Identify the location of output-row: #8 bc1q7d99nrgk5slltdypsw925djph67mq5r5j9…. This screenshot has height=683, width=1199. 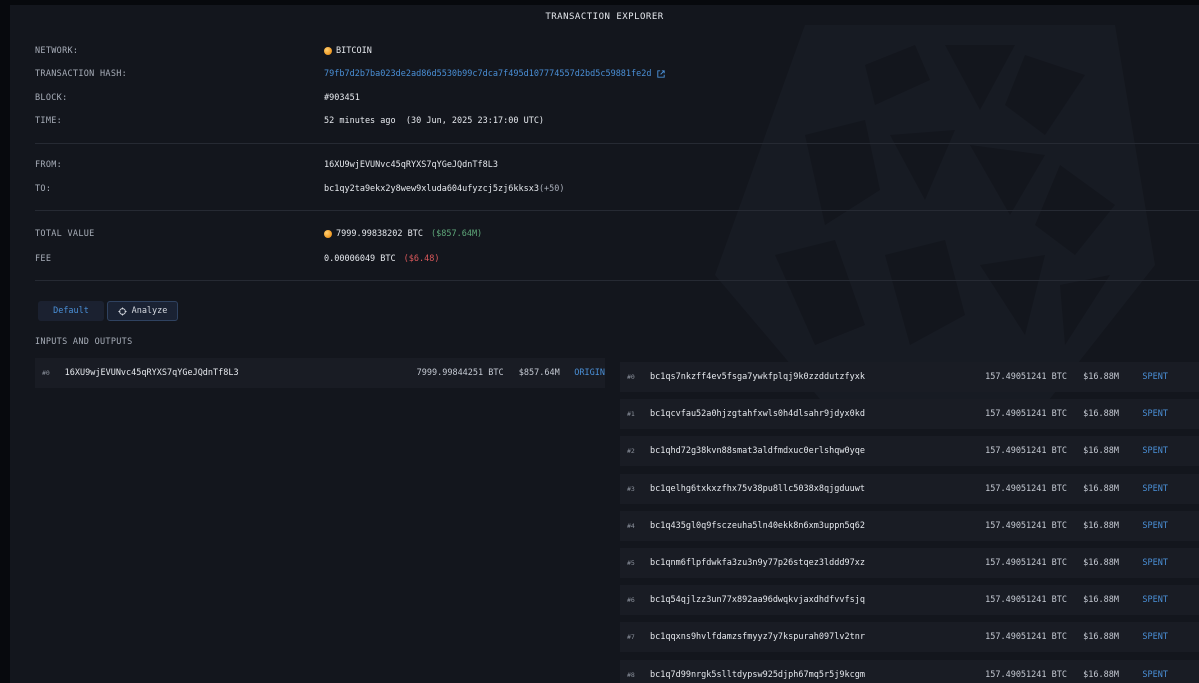
(909, 671).